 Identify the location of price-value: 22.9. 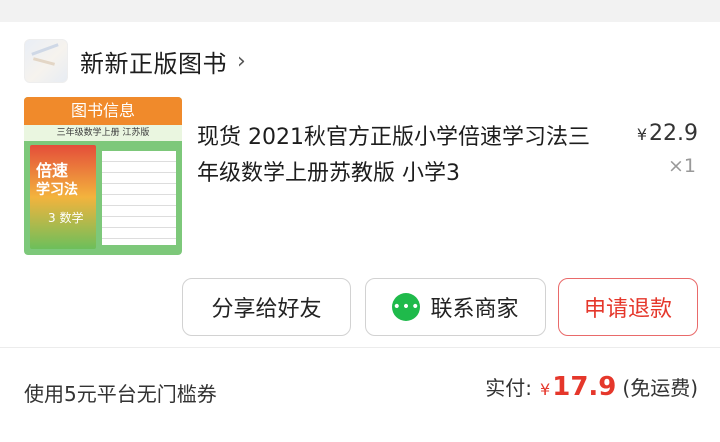
(673, 133).